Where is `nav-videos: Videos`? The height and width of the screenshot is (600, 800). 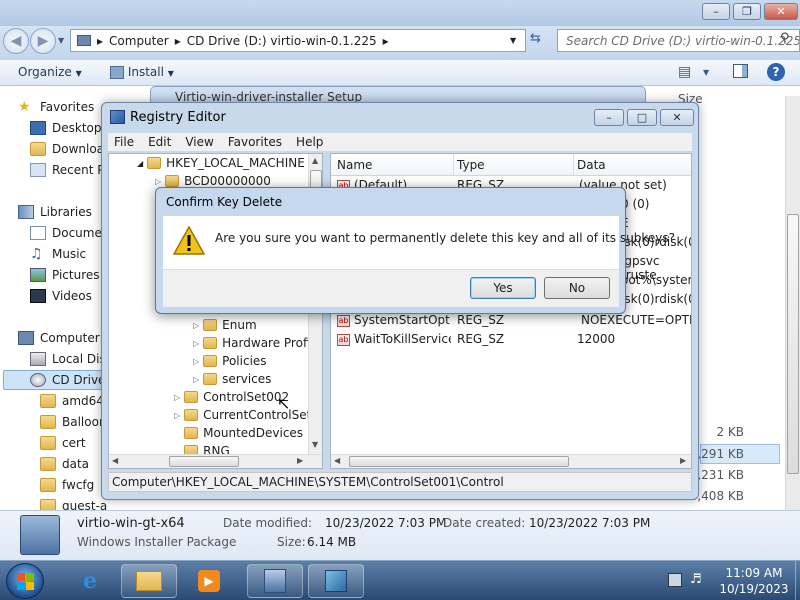
nav-videos: Videos is located at coordinates (61, 296).